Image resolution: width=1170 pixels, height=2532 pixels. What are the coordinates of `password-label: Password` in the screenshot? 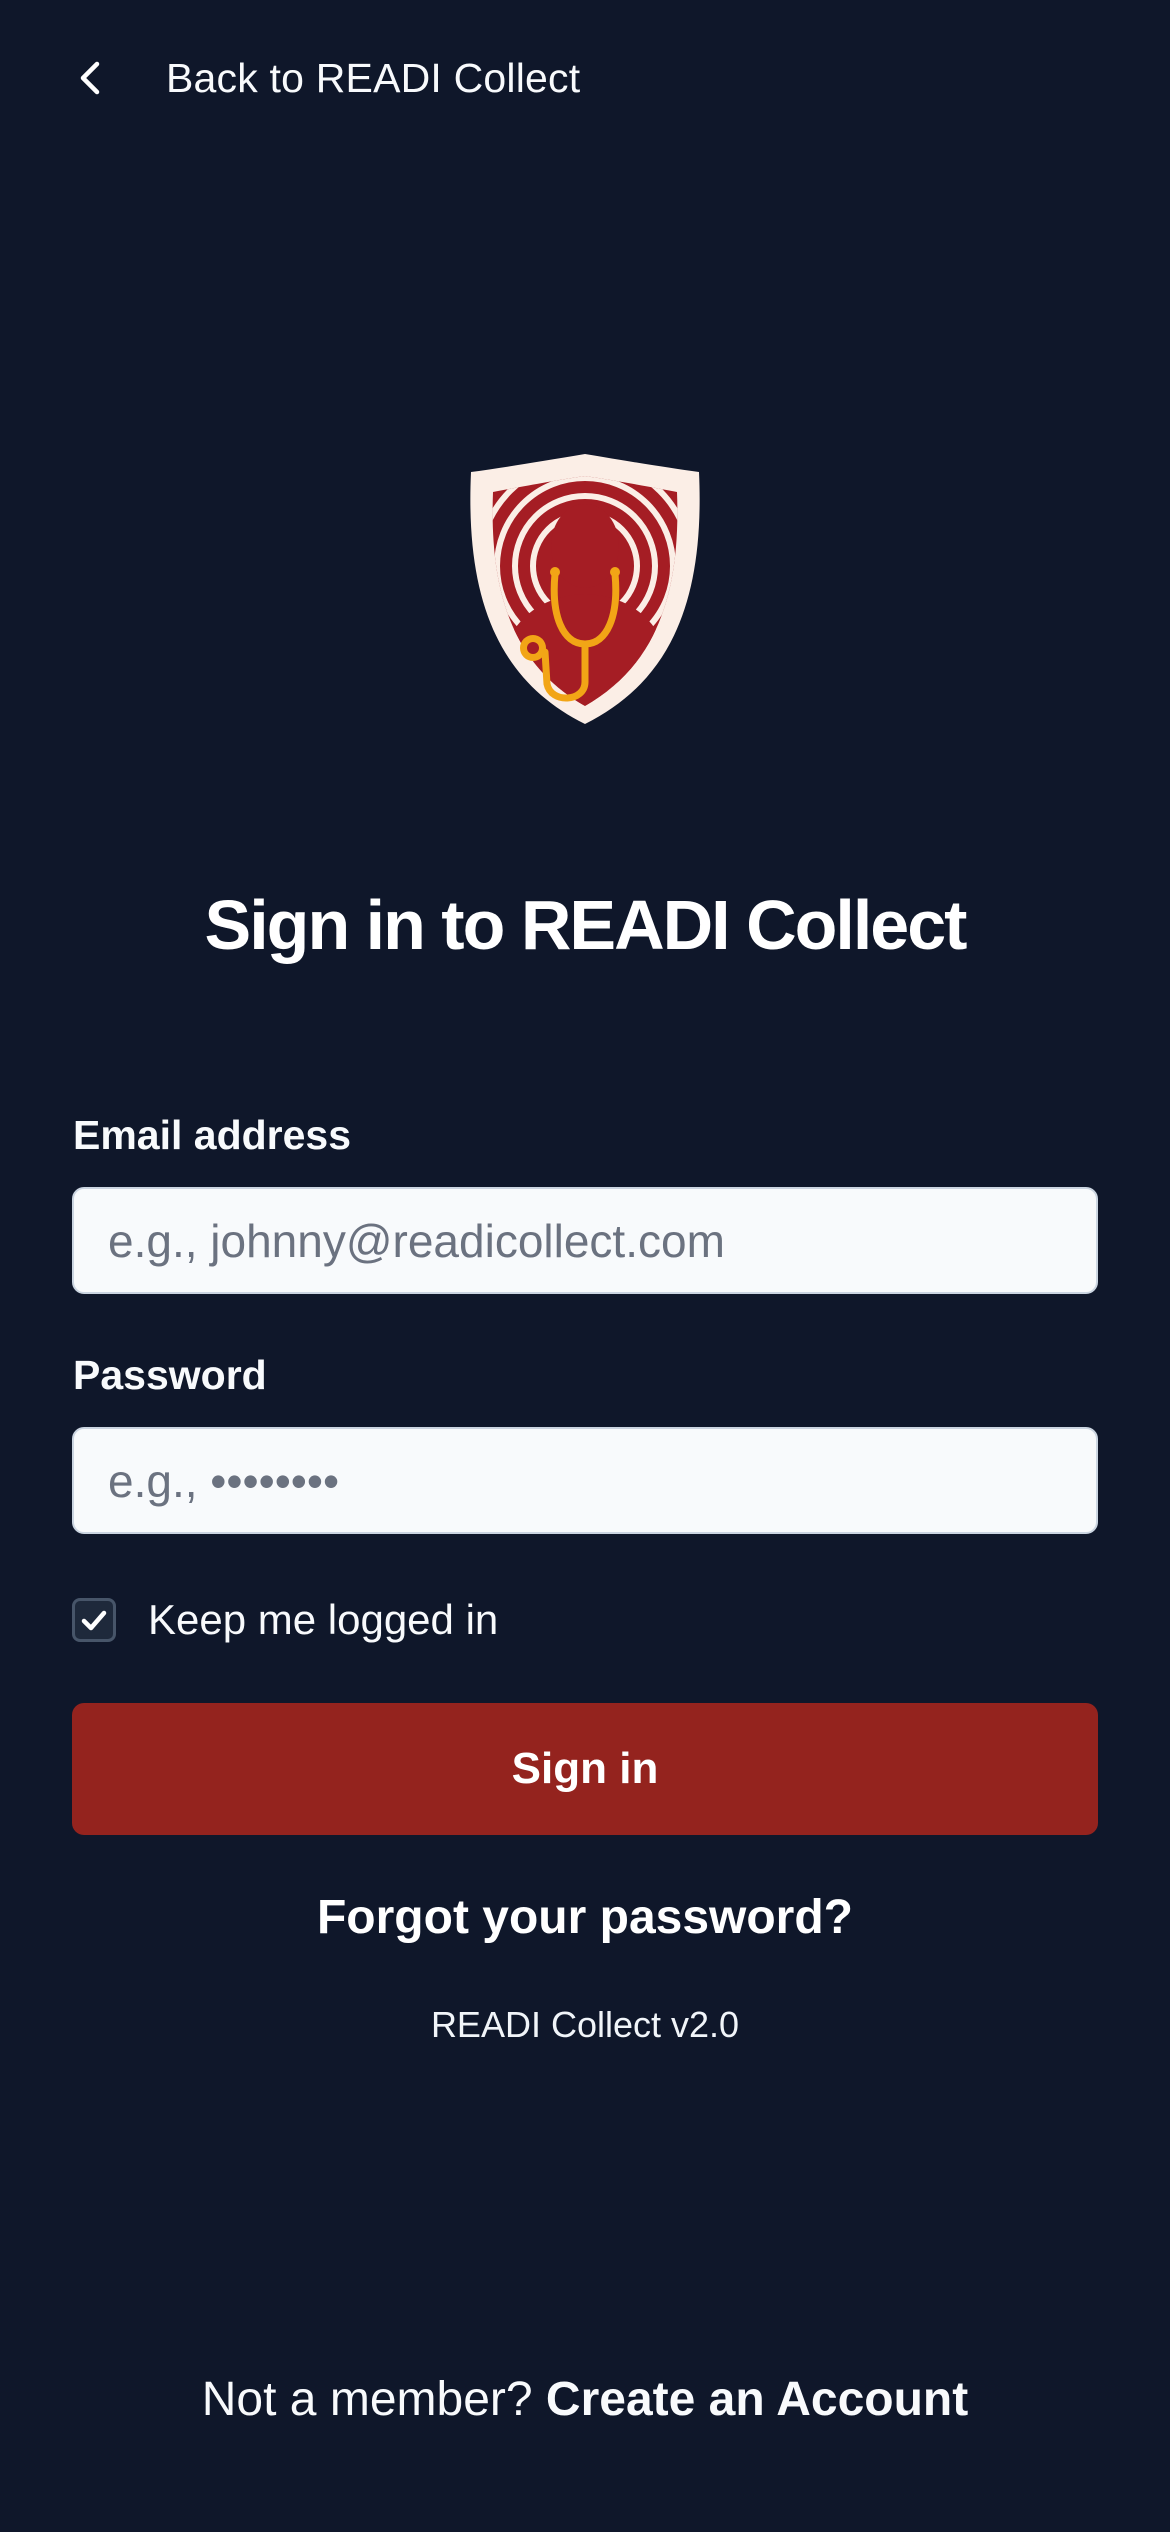 It's located at (170, 1375).